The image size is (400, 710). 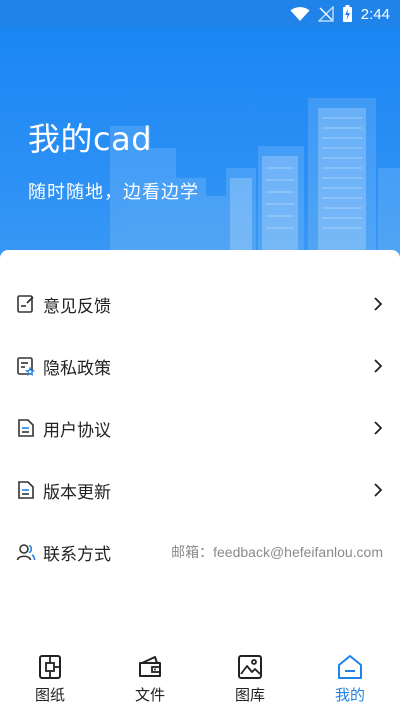 What do you see at coordinates (49, 695) in the screenshot?
I see `tab-label: 图纸` at bounding box center [49, 695].